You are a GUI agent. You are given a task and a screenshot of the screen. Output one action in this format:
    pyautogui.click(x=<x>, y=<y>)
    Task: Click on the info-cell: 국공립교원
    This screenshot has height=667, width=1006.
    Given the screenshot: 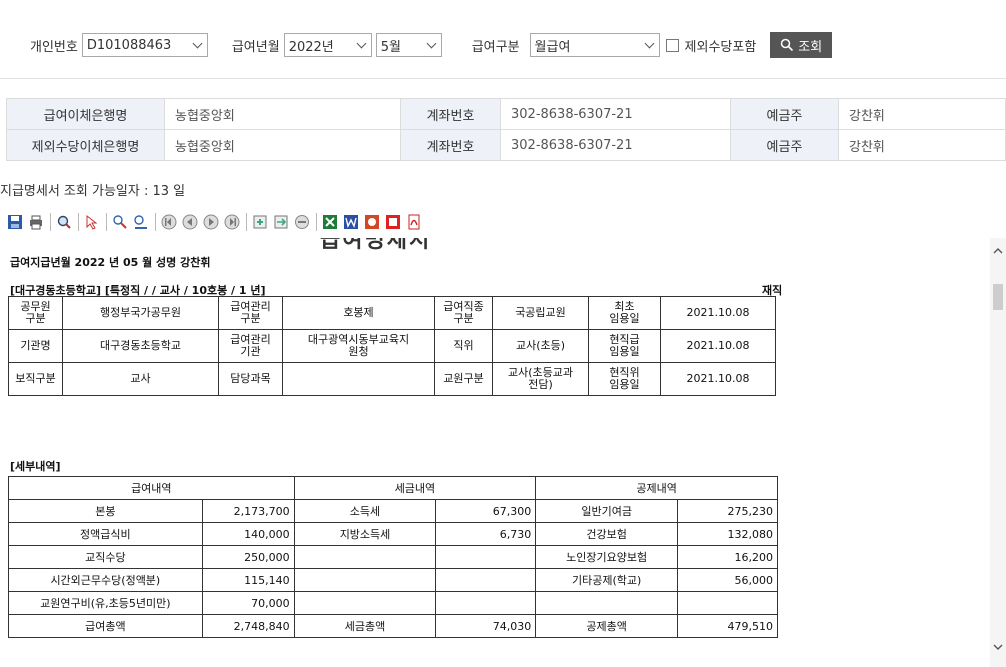 What is the action you would take?
    pyautogui.click(x=540, y=313)
    